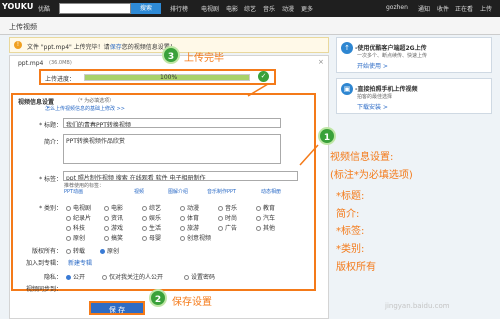  Describe the element at coordinates (348, 214) in the screenshot. I see `annotation-note-line: 简介:` at that location.